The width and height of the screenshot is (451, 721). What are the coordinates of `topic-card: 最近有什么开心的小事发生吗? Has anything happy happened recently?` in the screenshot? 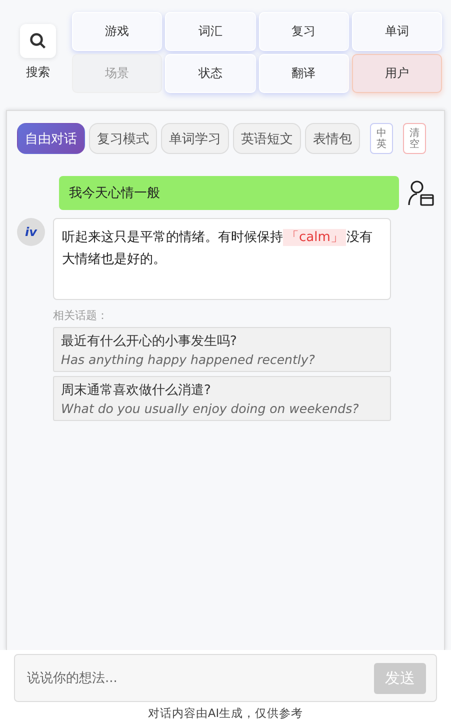 It's located at (222, 349).